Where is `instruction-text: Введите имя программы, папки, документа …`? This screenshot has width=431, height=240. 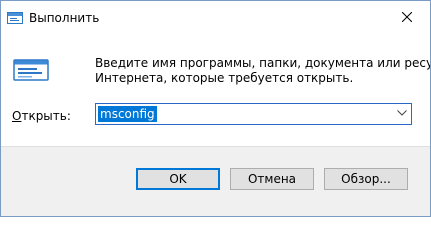
instruction-text: Введите имя программы, папки, документа … is located at coordinates (263, 71).